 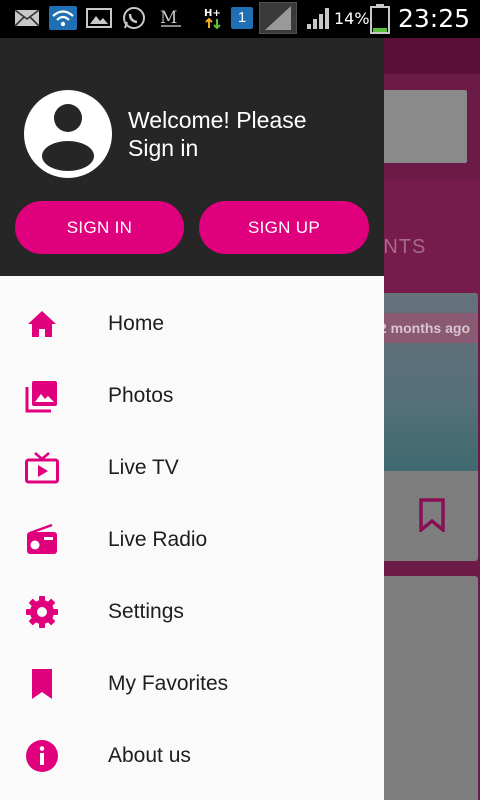 What do you see at coordinates (192, 468) in the screenshot?
I see `menu-item-live-tv: Live TV` at bounding box center [192, 468].